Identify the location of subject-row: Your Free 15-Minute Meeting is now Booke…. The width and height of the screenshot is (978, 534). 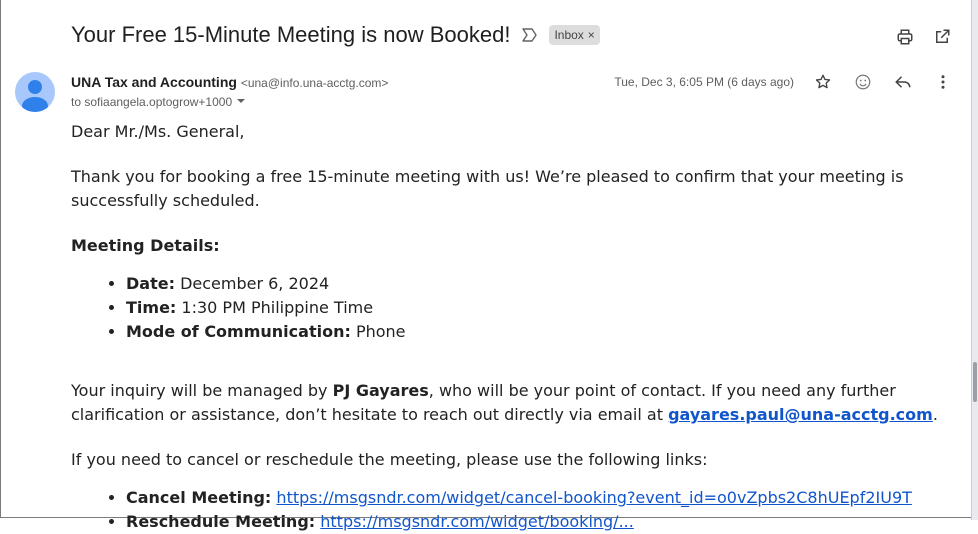
(335, 35).